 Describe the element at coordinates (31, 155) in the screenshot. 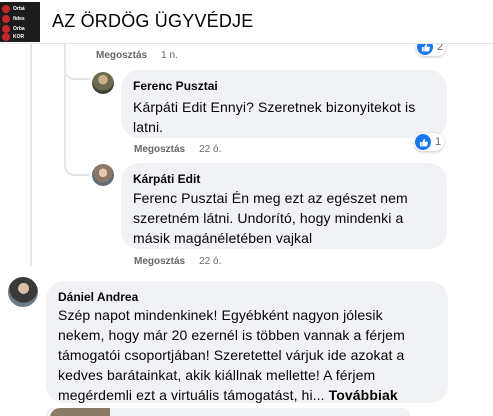

I see `thread-line` at that location.